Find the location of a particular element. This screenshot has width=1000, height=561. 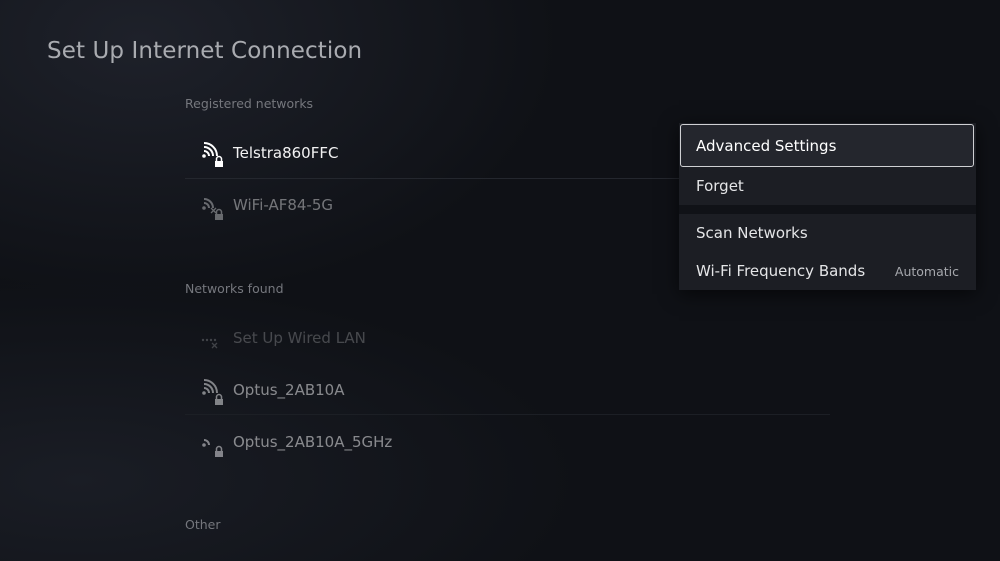

menu-separator is located at coordinates (827, 209).